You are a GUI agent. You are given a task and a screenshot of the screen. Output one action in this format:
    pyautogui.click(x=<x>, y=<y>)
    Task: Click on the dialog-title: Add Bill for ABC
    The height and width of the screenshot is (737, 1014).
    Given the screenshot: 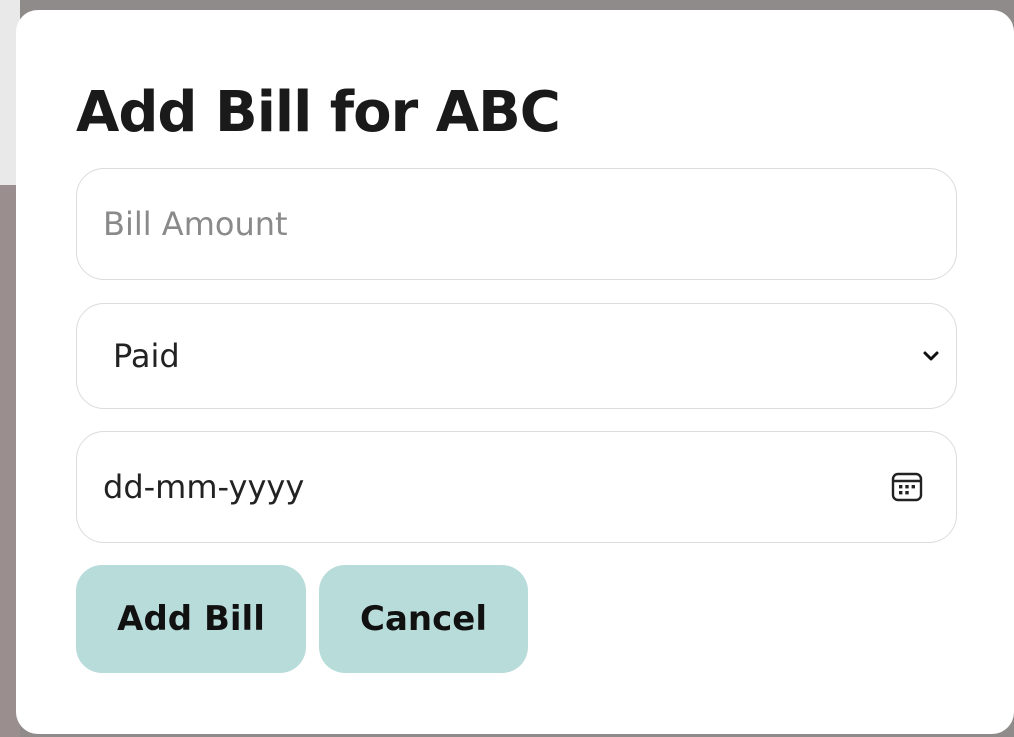 What is the action you would take?
    pyautogui.click(x=318, y=112)
    